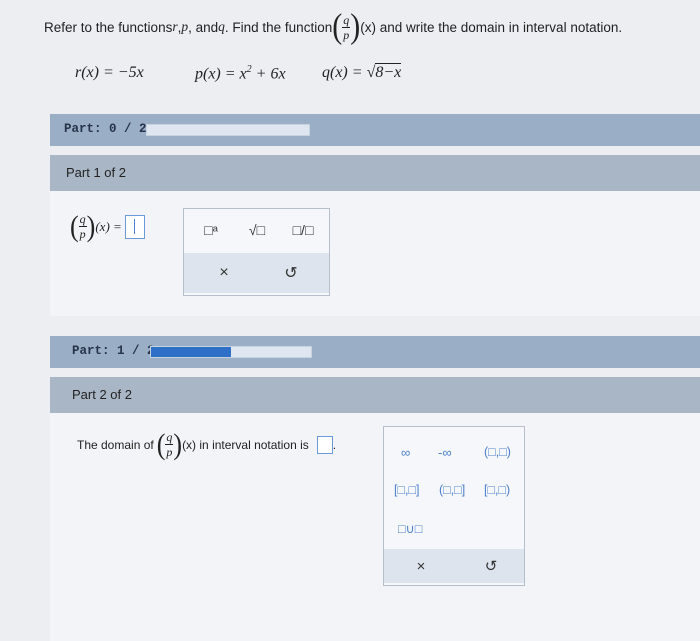  Describe the element at coordinates (245, 444) in the screenshot. I see `prompt-text: (x) in interval notation is` at that location.